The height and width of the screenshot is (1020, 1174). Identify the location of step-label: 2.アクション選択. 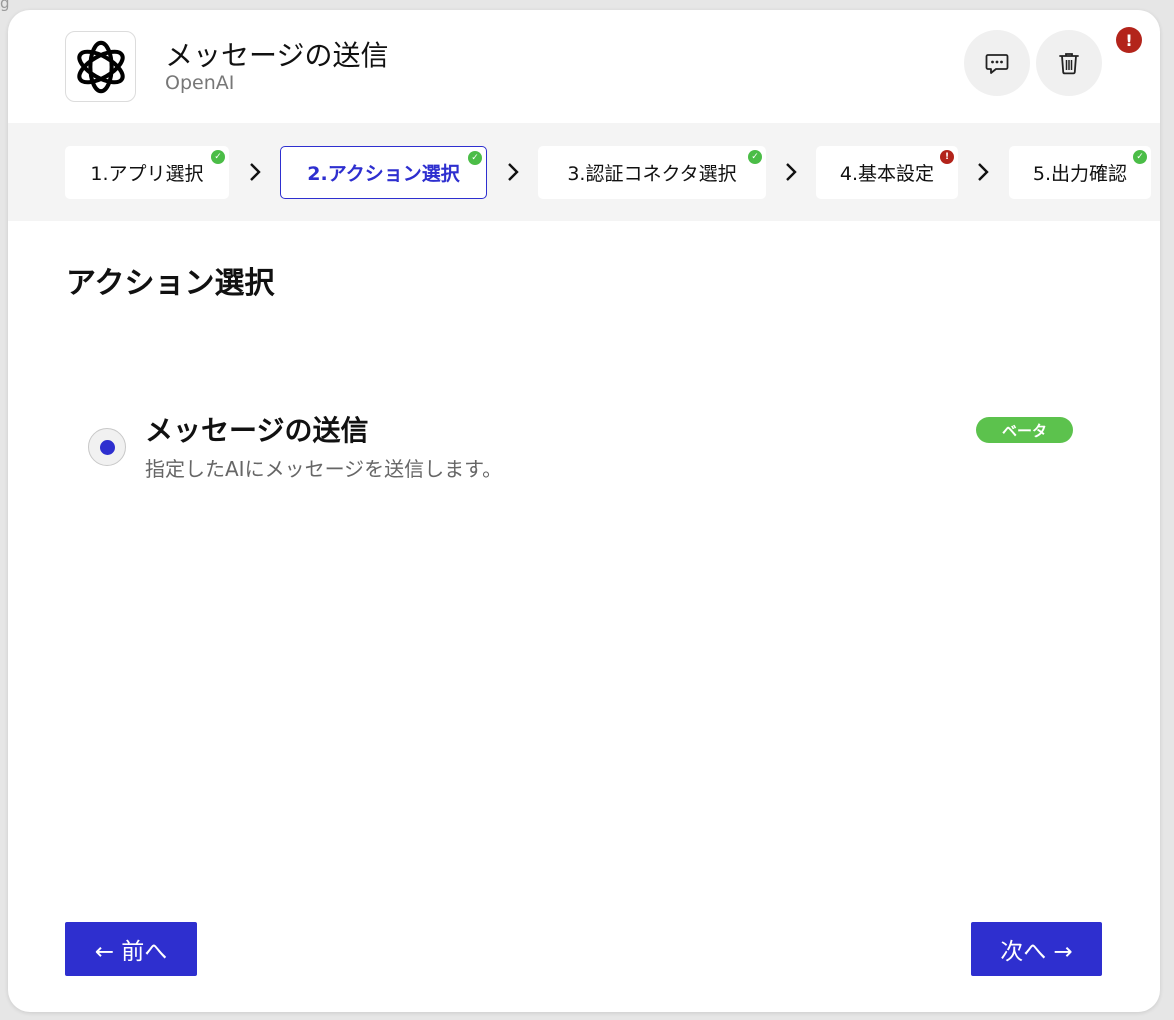
(383, 174).